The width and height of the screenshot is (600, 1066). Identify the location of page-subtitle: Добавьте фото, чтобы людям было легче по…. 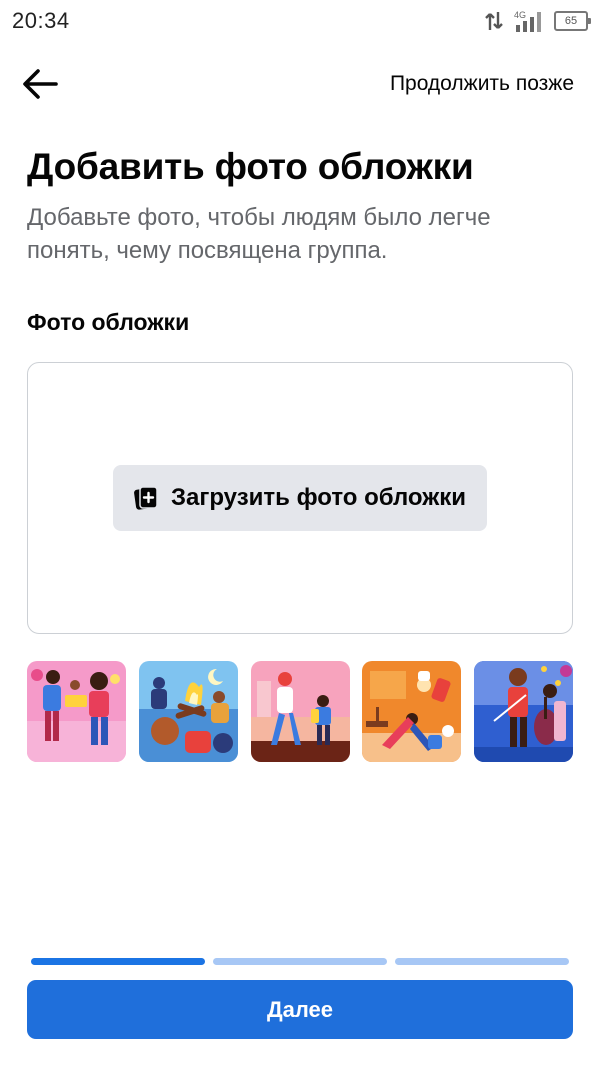
(259, 234).